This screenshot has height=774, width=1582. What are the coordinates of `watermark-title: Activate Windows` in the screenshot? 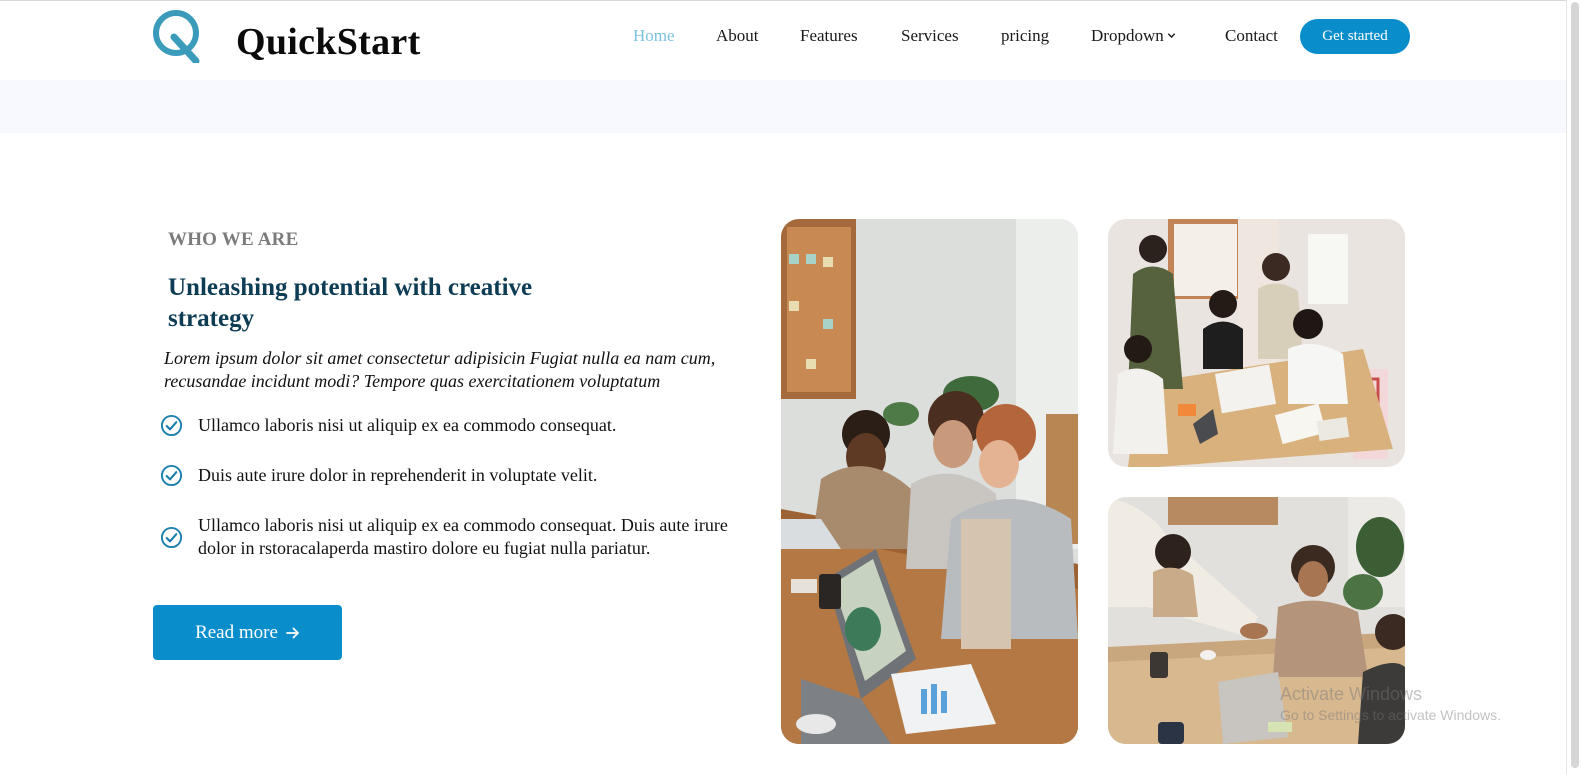 It's located at (1351, 694).